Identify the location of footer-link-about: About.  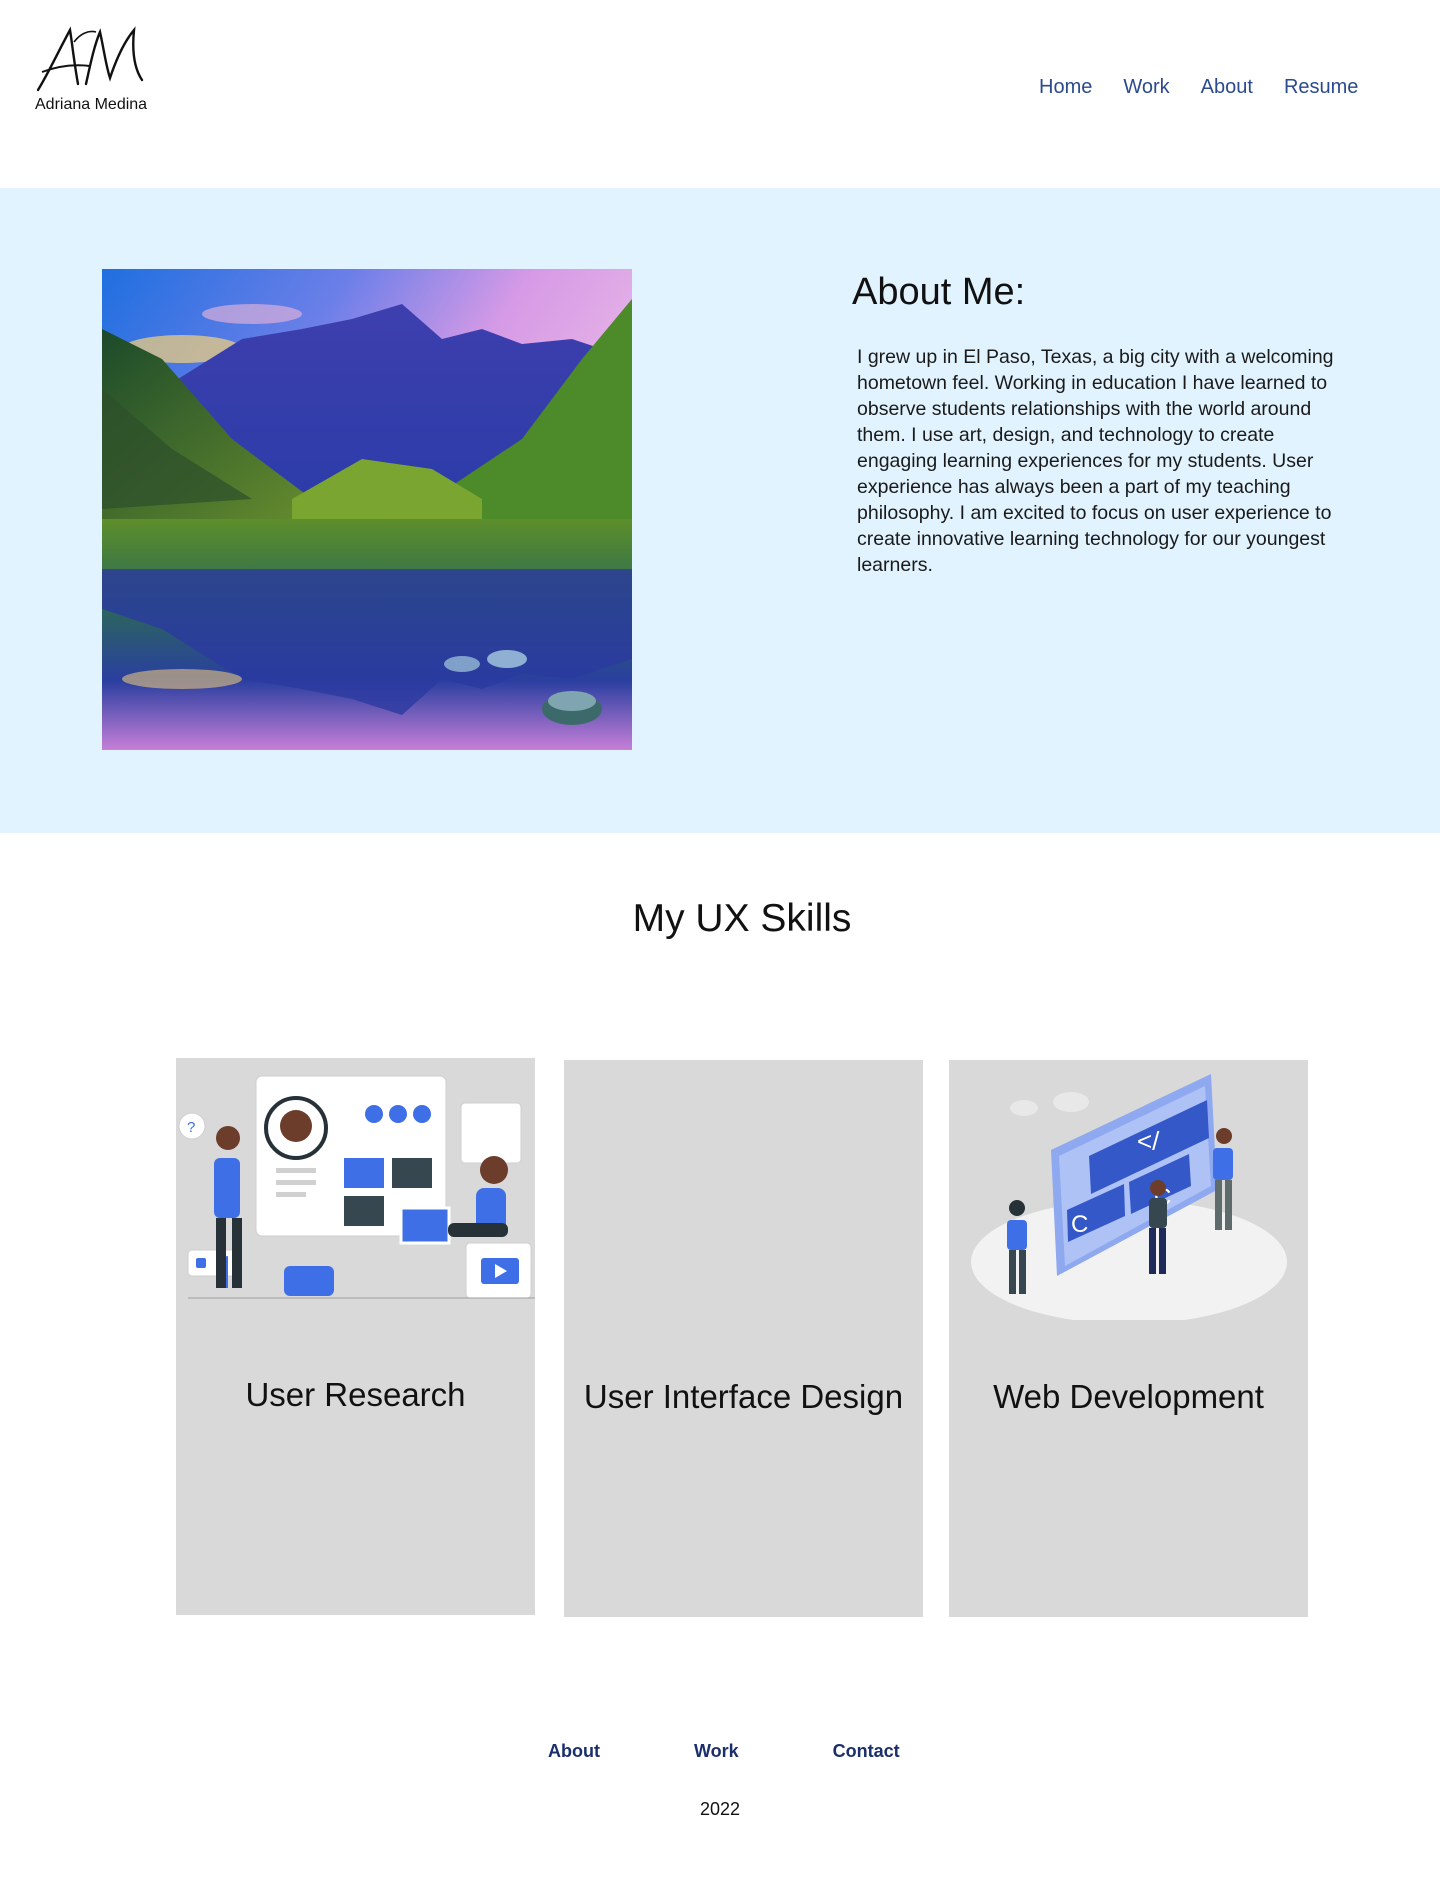
(574, 1751).